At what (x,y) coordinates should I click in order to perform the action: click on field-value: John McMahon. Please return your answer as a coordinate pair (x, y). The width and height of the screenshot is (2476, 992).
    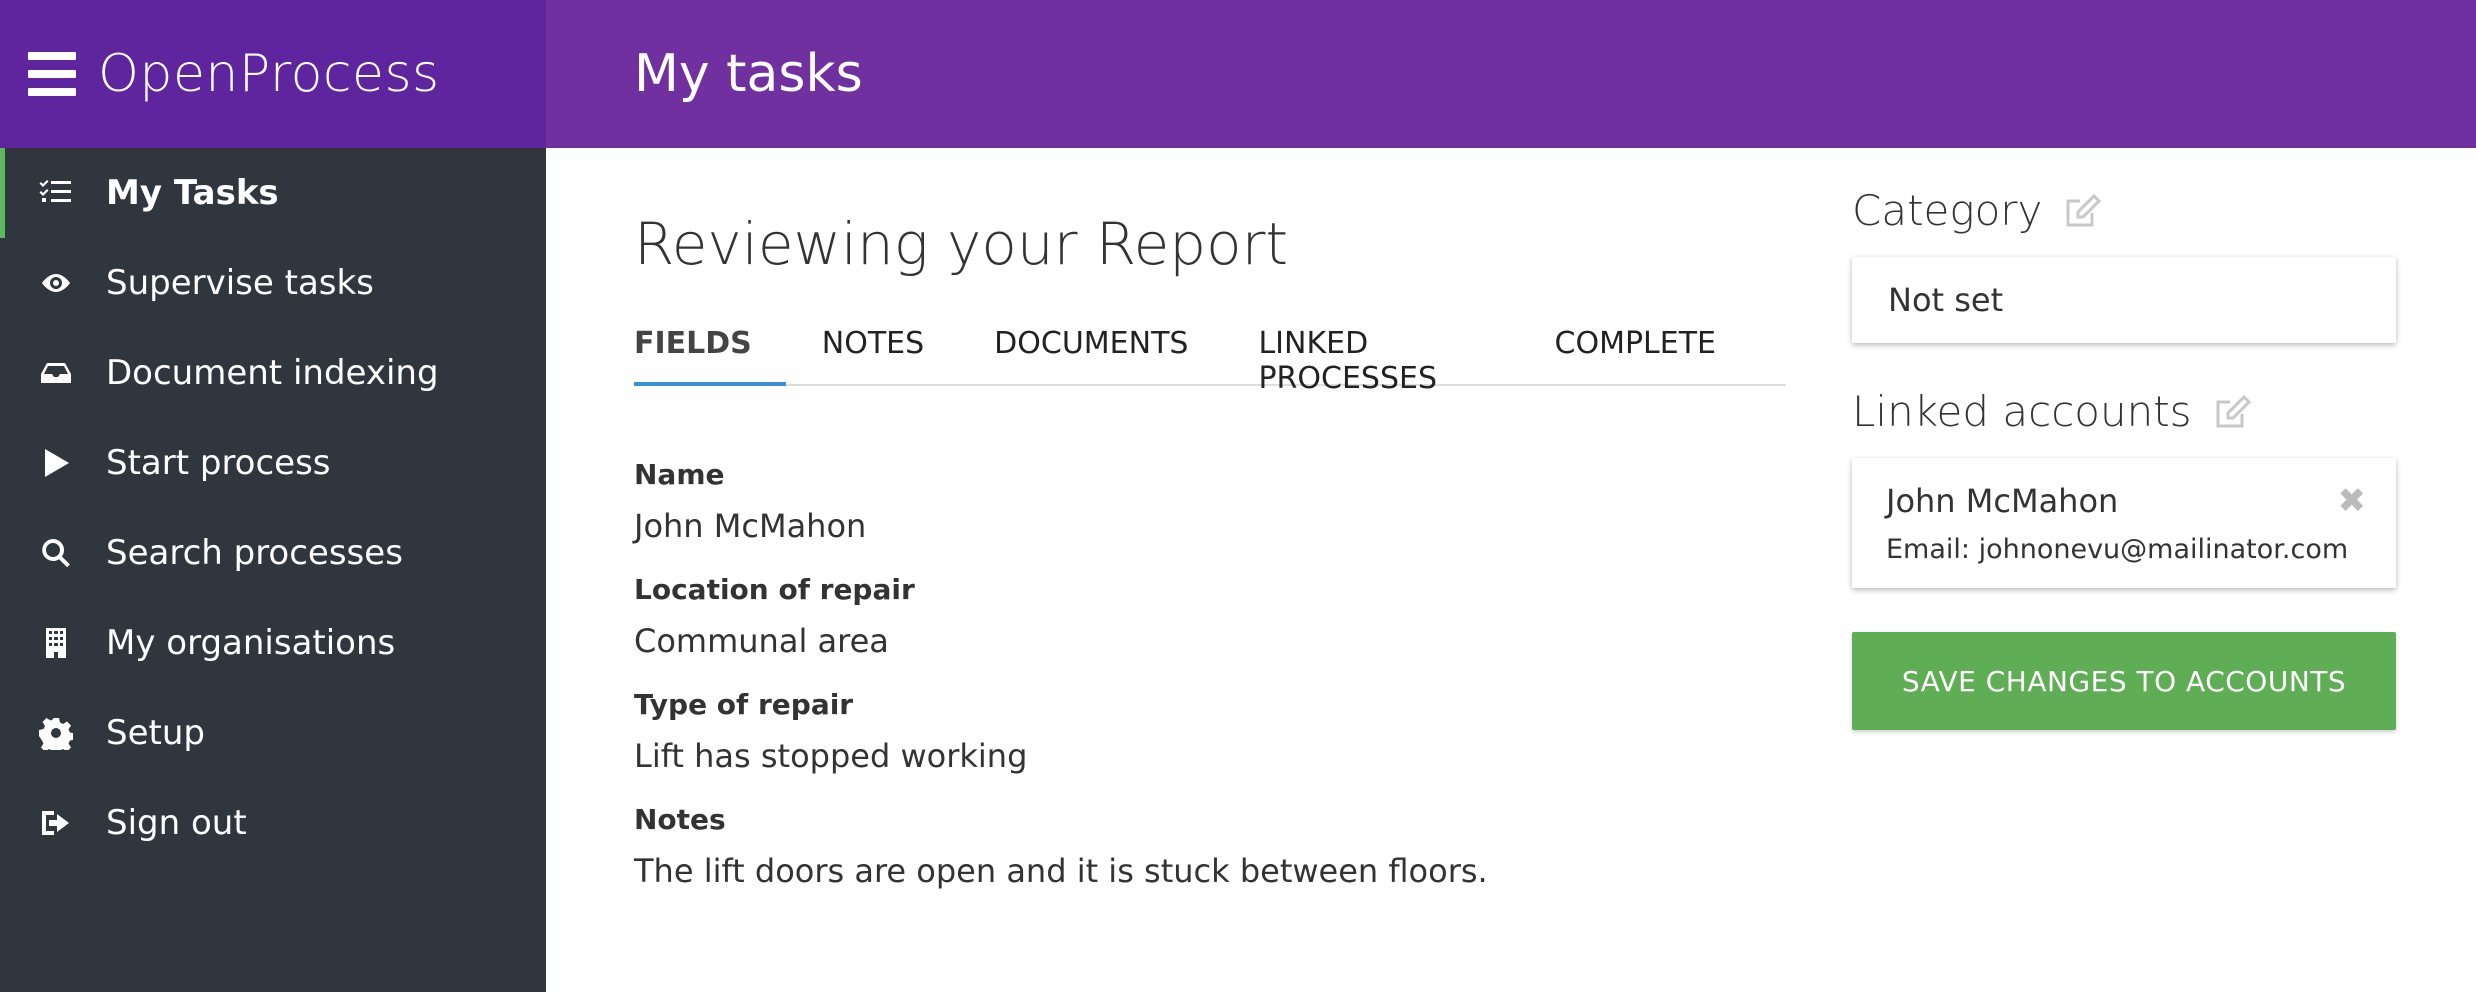
    Looking at the image, I should click on (750, 526).